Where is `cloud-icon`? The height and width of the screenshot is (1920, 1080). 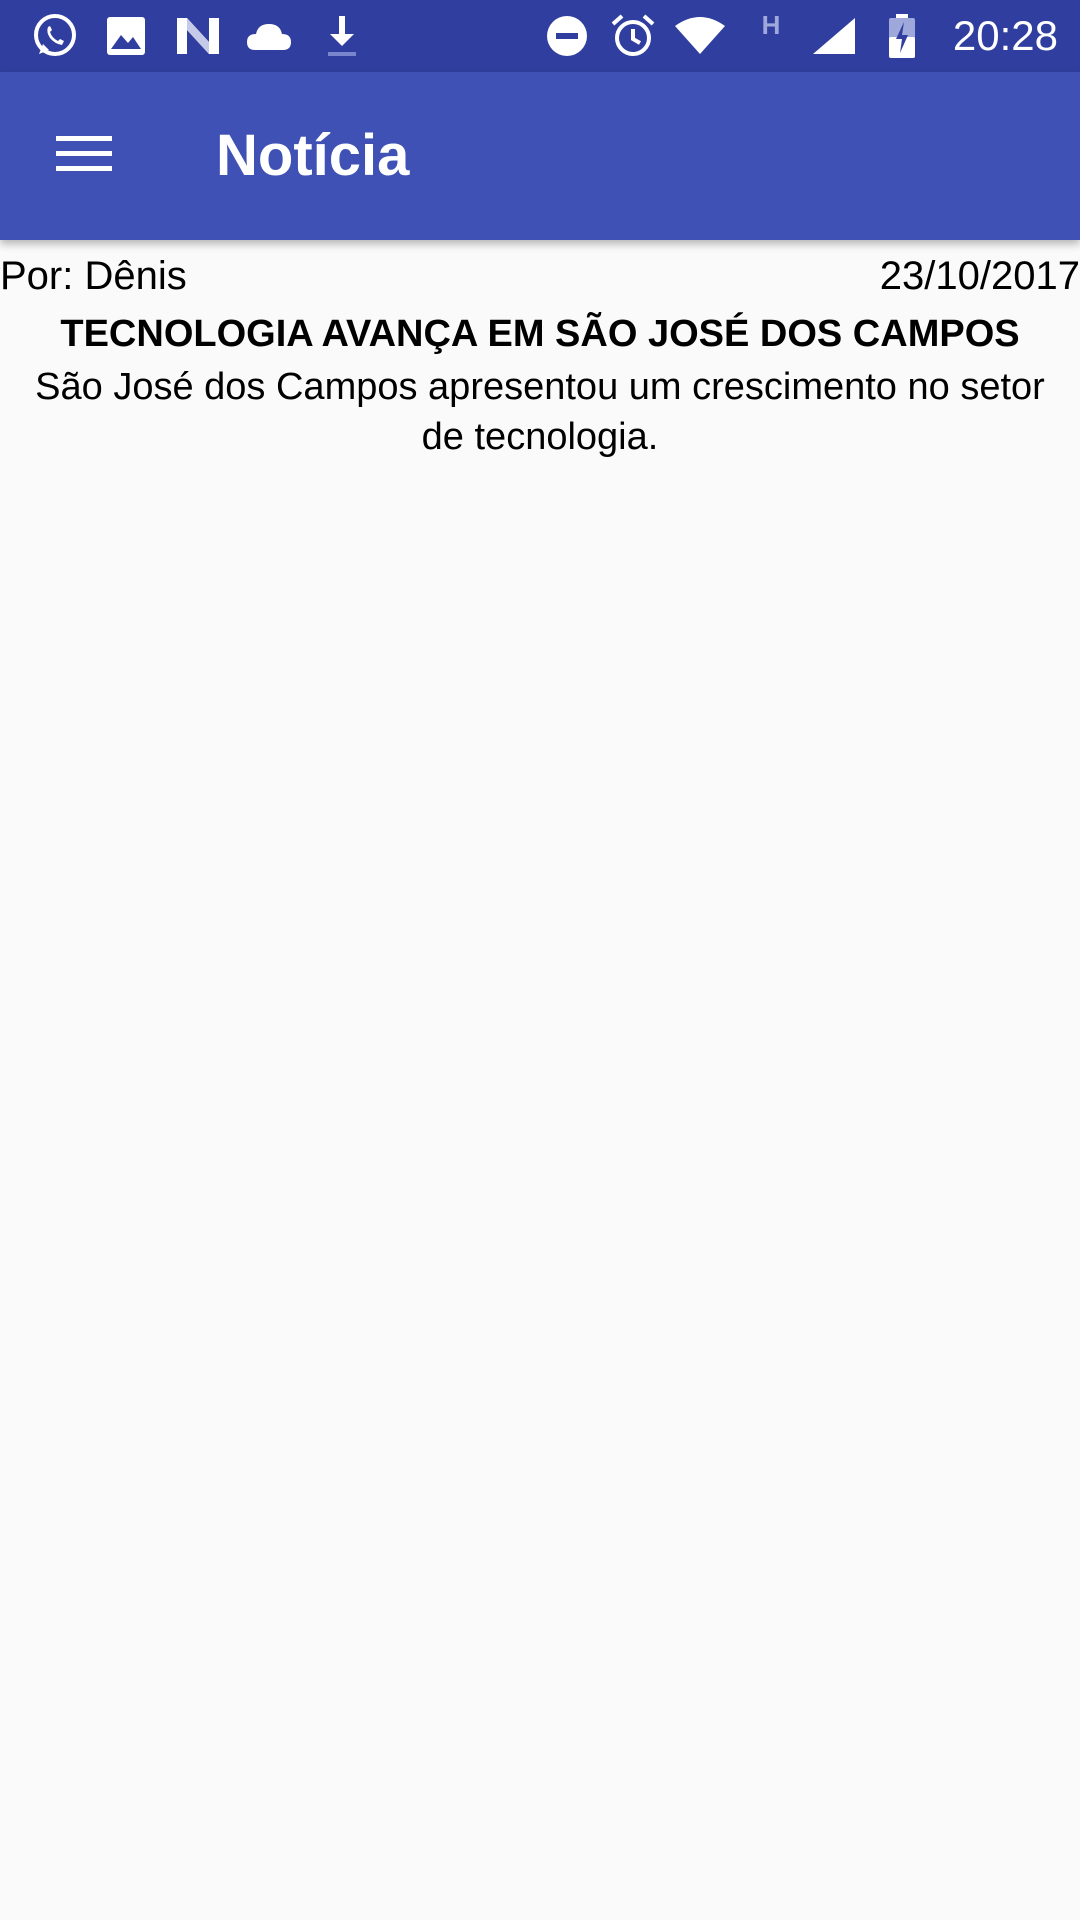
cloud-icon is located at coordinates (269, 36).